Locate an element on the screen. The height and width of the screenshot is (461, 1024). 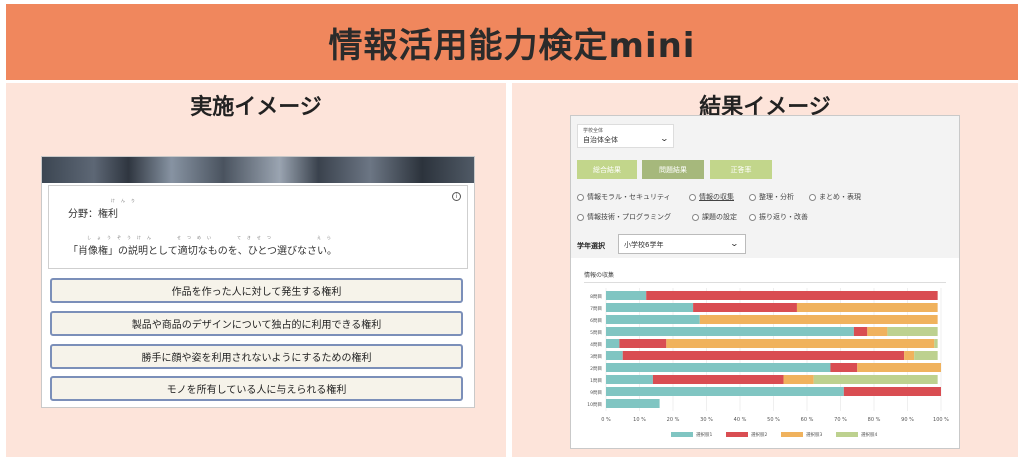
x-tick-label: 20 % is located at coordinates (673, 420).